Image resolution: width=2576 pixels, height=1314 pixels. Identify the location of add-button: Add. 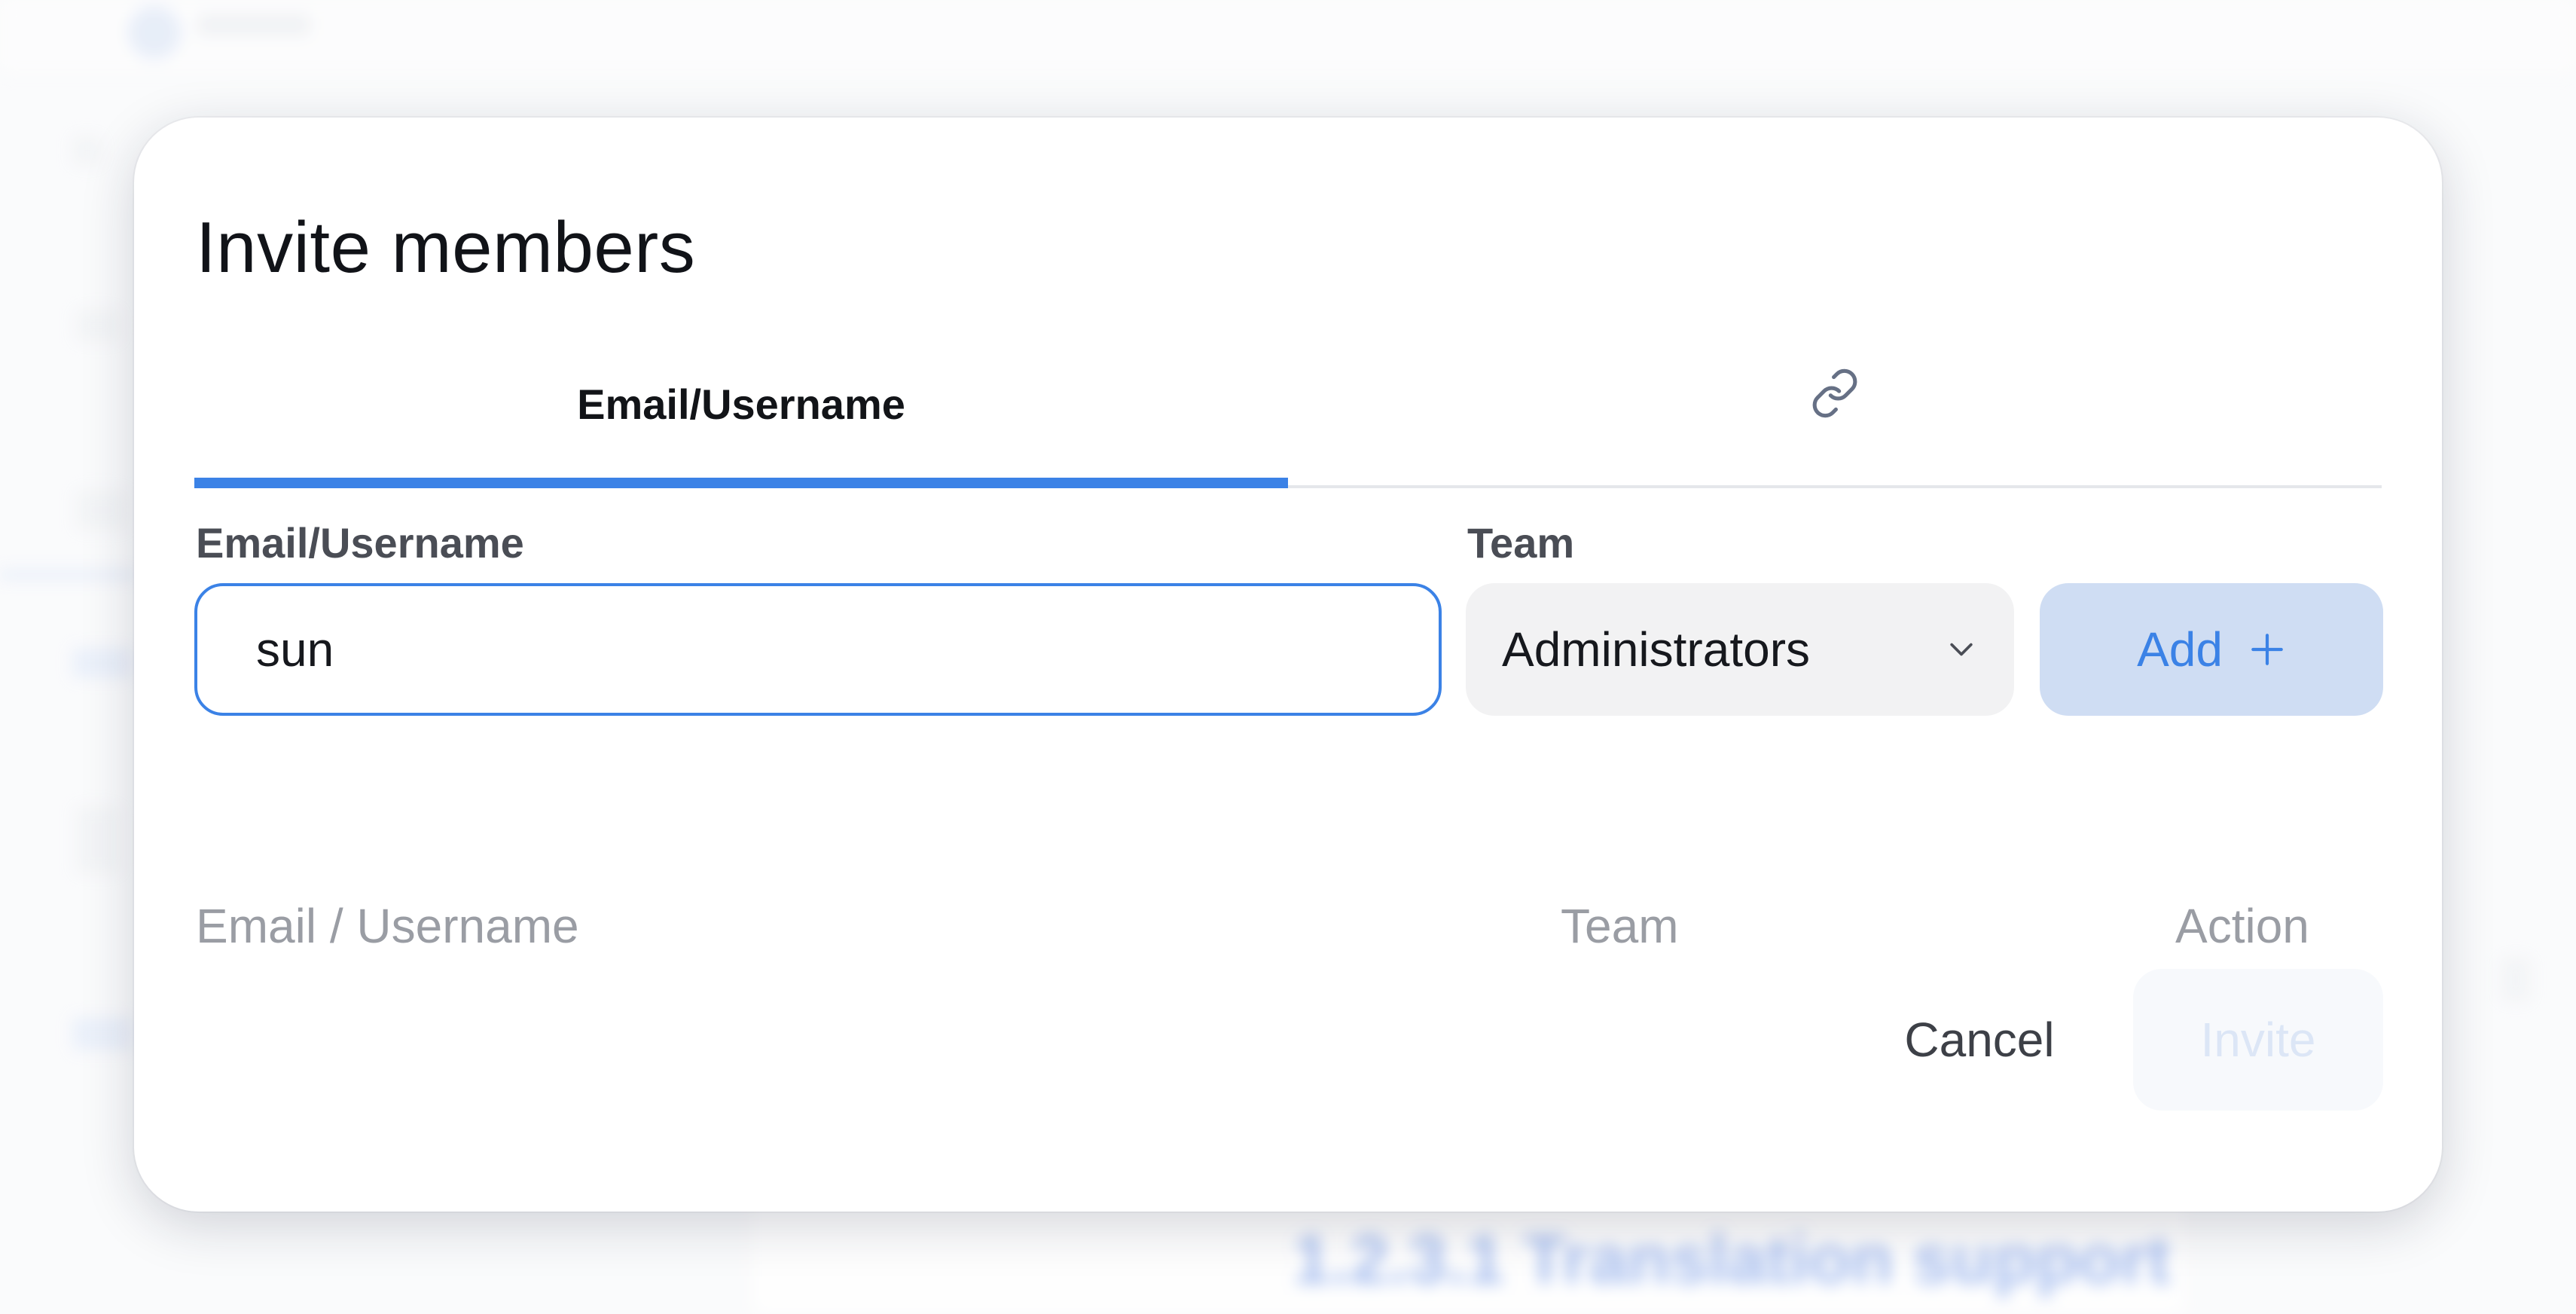
(2212, 649).